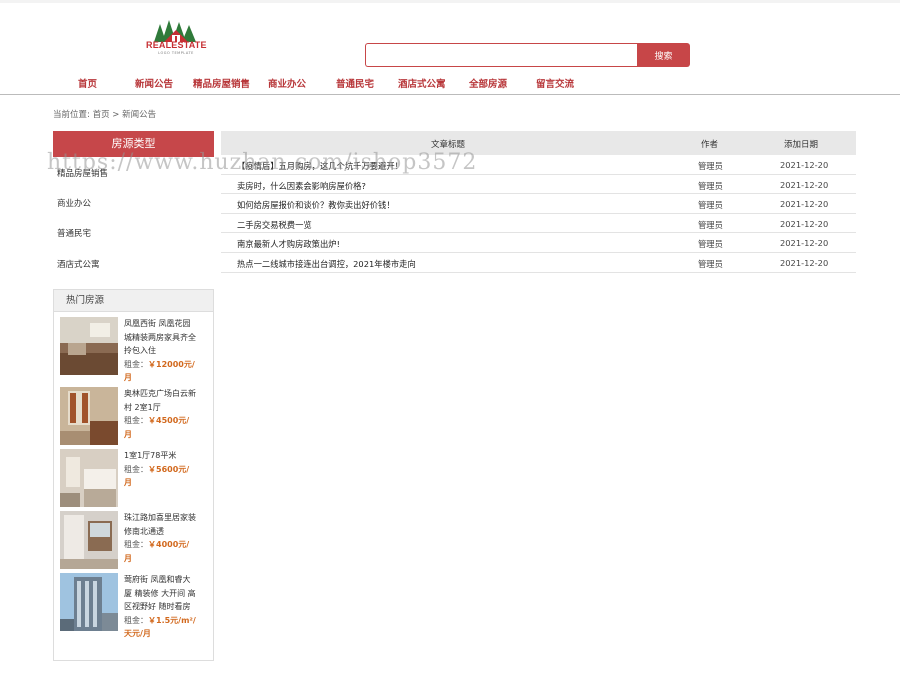 This screenshot has height=693, width=900. I want to click on nav-item-serviced-apartment: 酒店式公寓, so click(422, 83).